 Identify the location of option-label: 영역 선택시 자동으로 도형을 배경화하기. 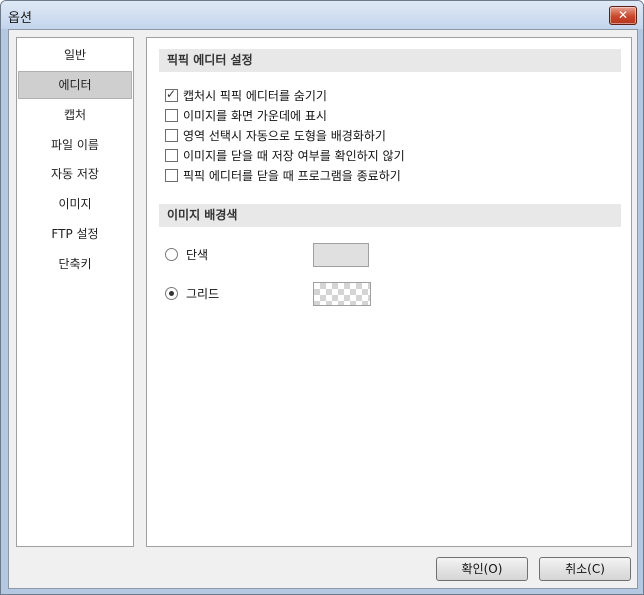
(284, 136).